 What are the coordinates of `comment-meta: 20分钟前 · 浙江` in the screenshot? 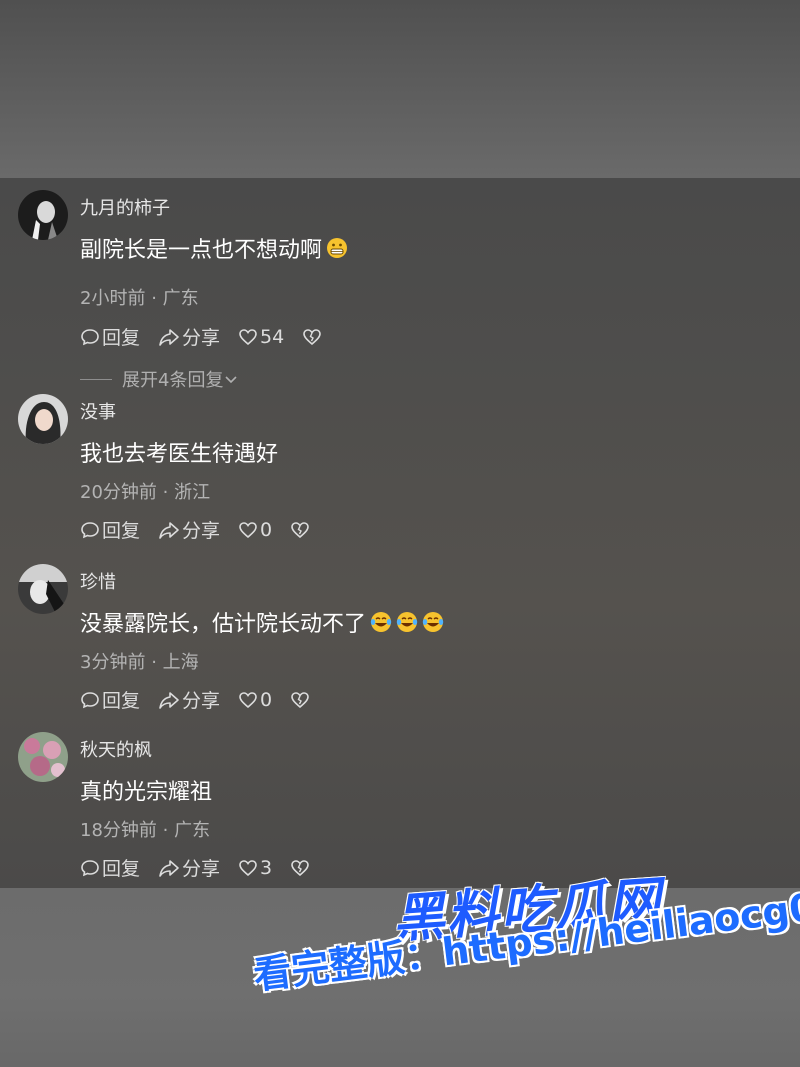 It's located at (145, 491).